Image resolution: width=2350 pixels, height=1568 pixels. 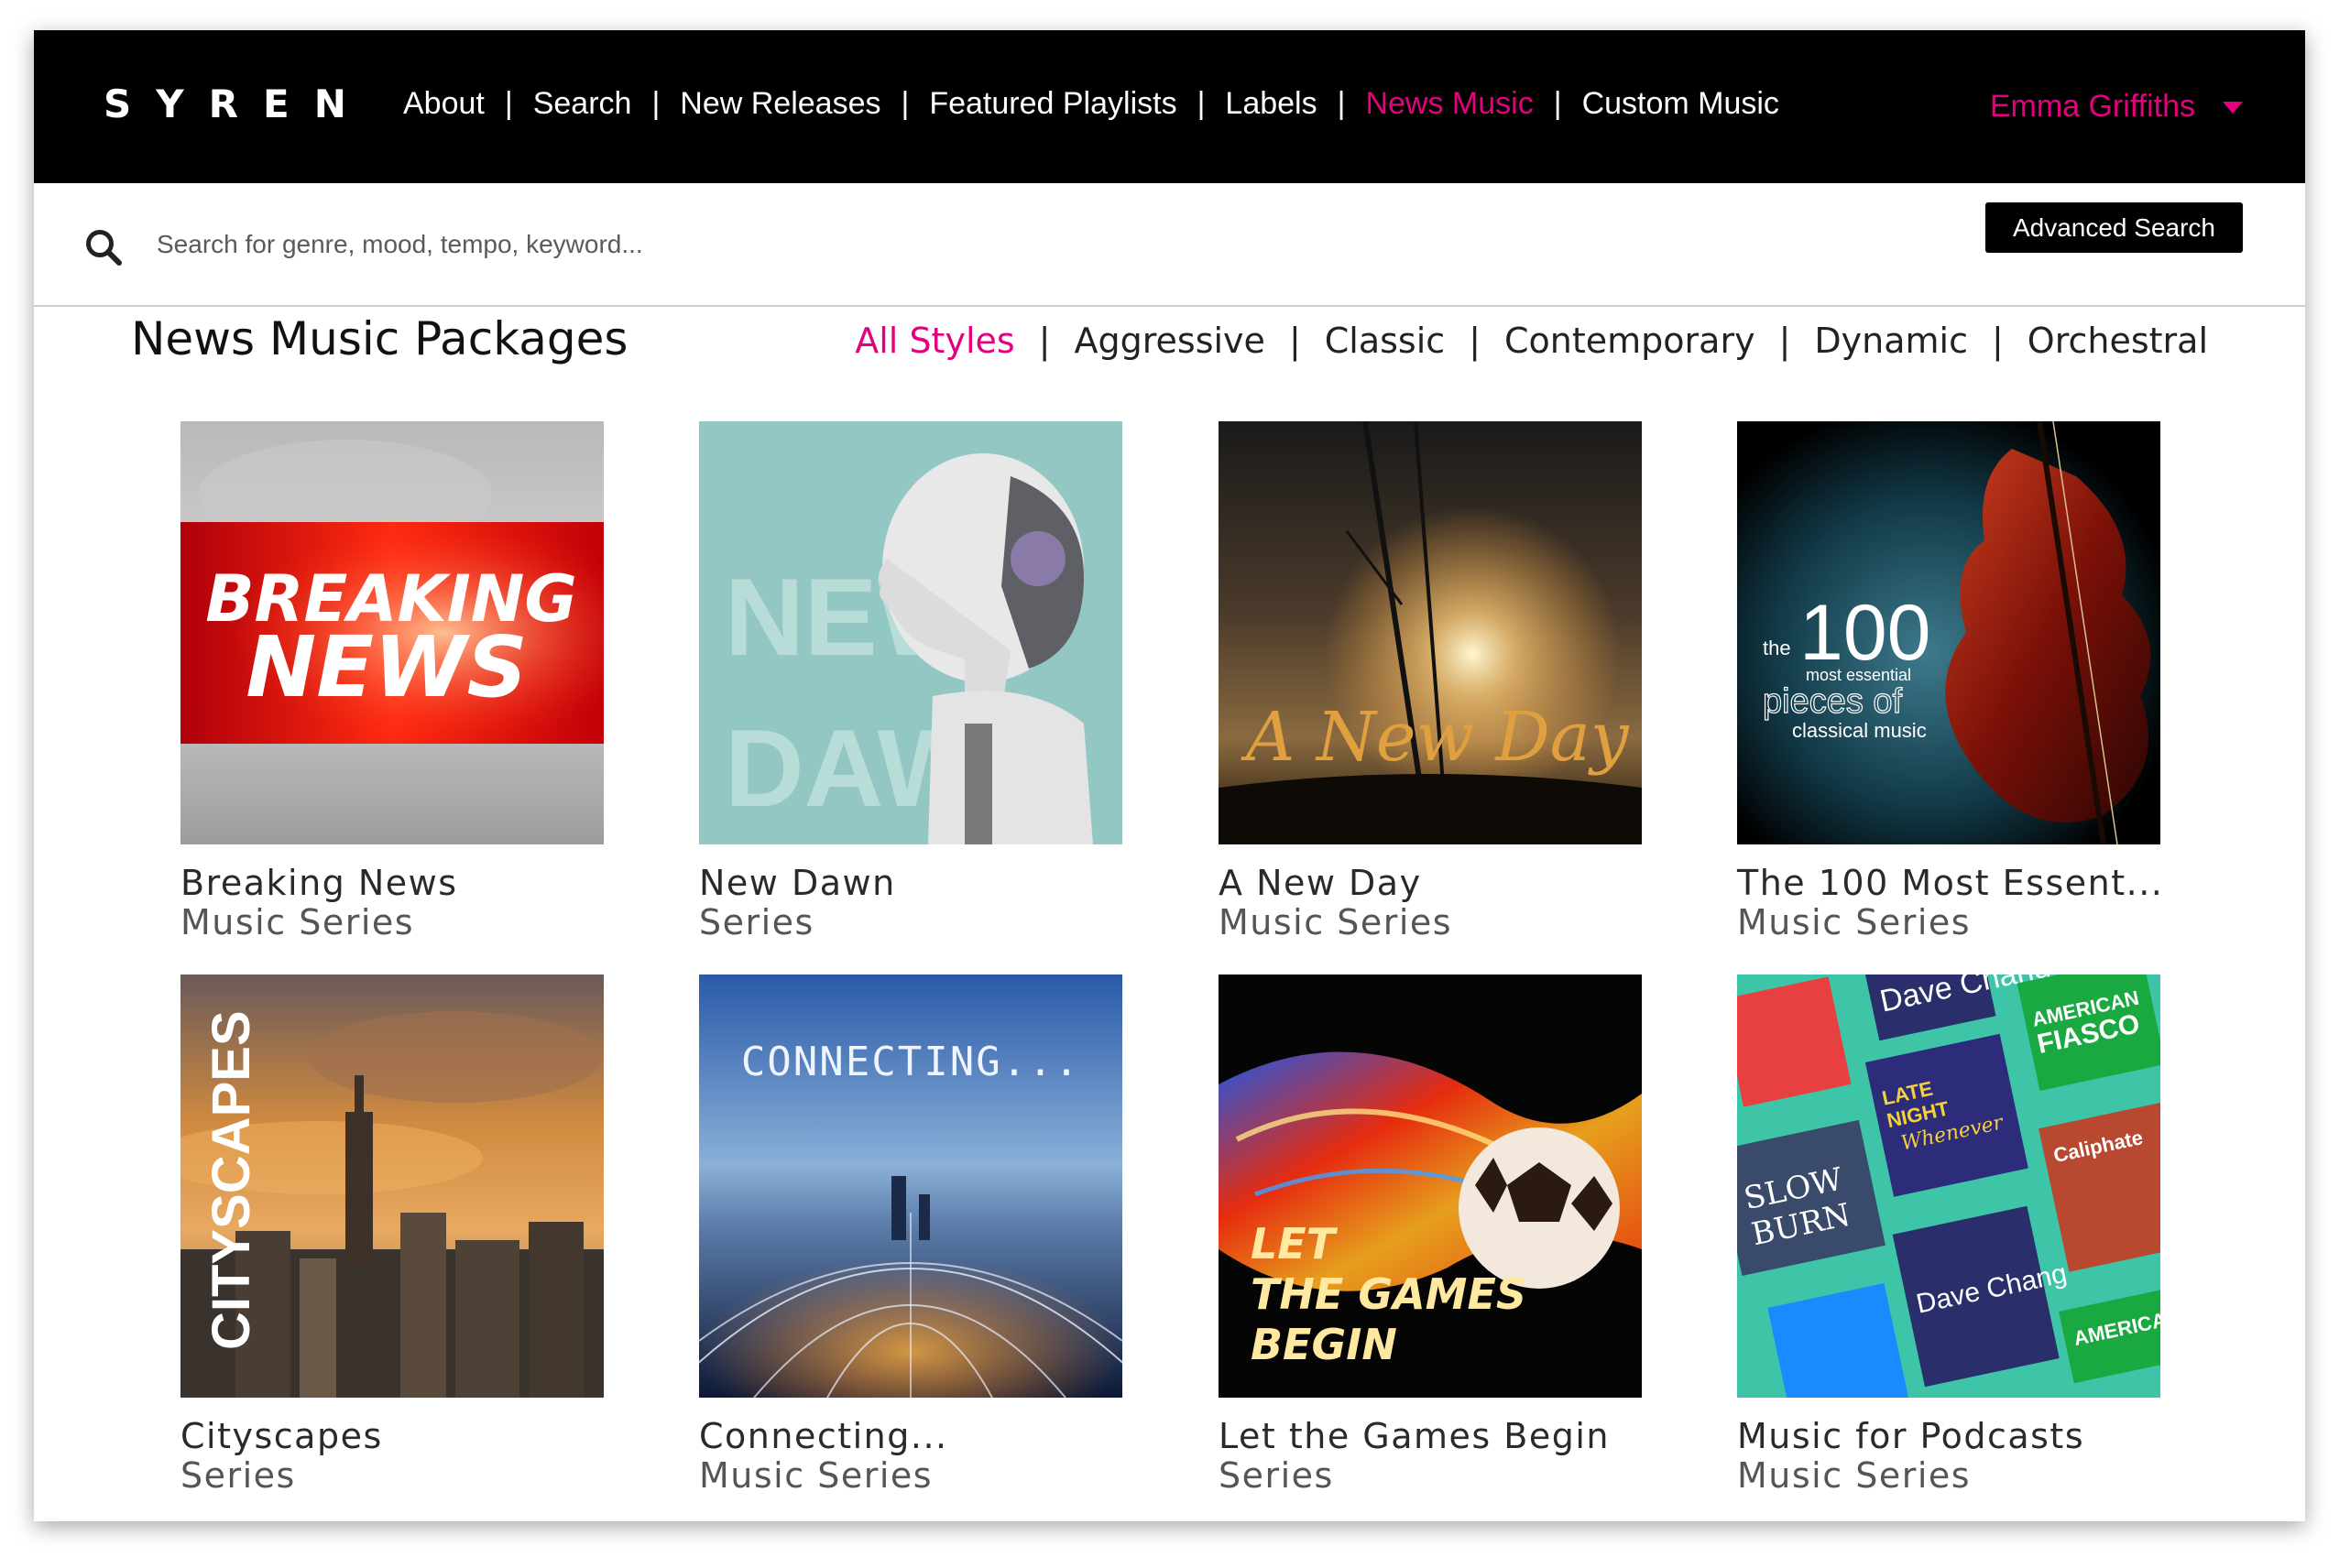 I want to click on art-line-1: LET, so click(x=1295, y=1244).